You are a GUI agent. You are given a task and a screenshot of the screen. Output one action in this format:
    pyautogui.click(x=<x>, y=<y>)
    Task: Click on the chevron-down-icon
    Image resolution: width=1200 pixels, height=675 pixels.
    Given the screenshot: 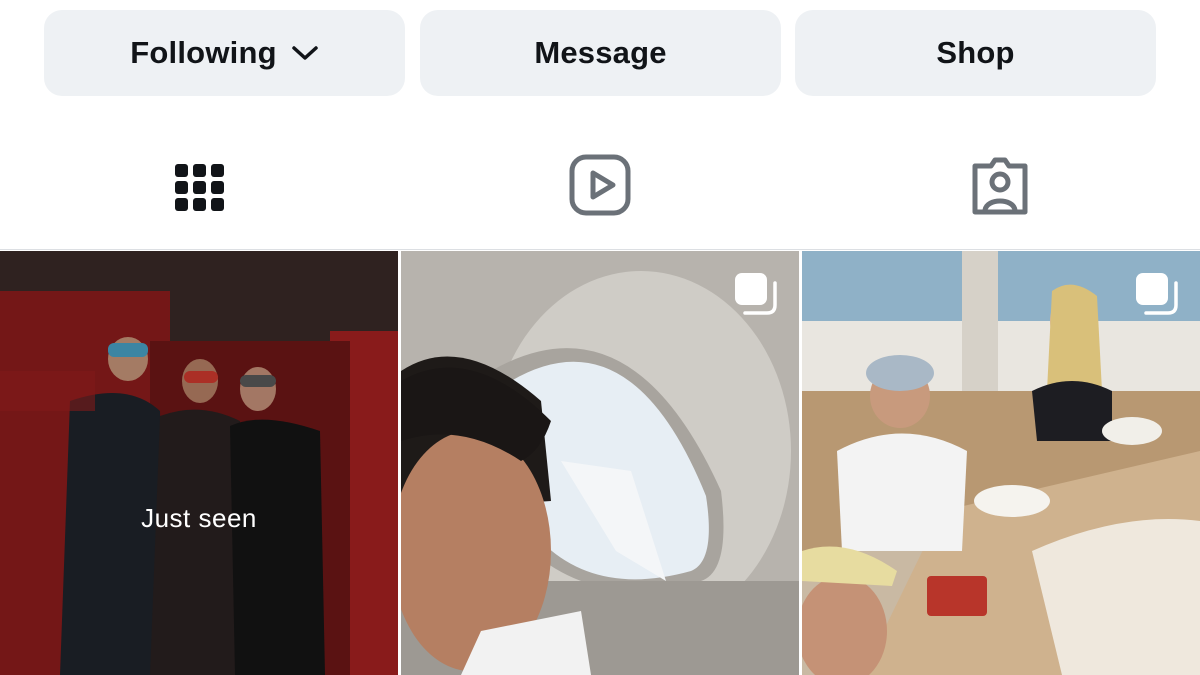 What is the action you would take?
    pyautogui.click(x=305, y=53)
    